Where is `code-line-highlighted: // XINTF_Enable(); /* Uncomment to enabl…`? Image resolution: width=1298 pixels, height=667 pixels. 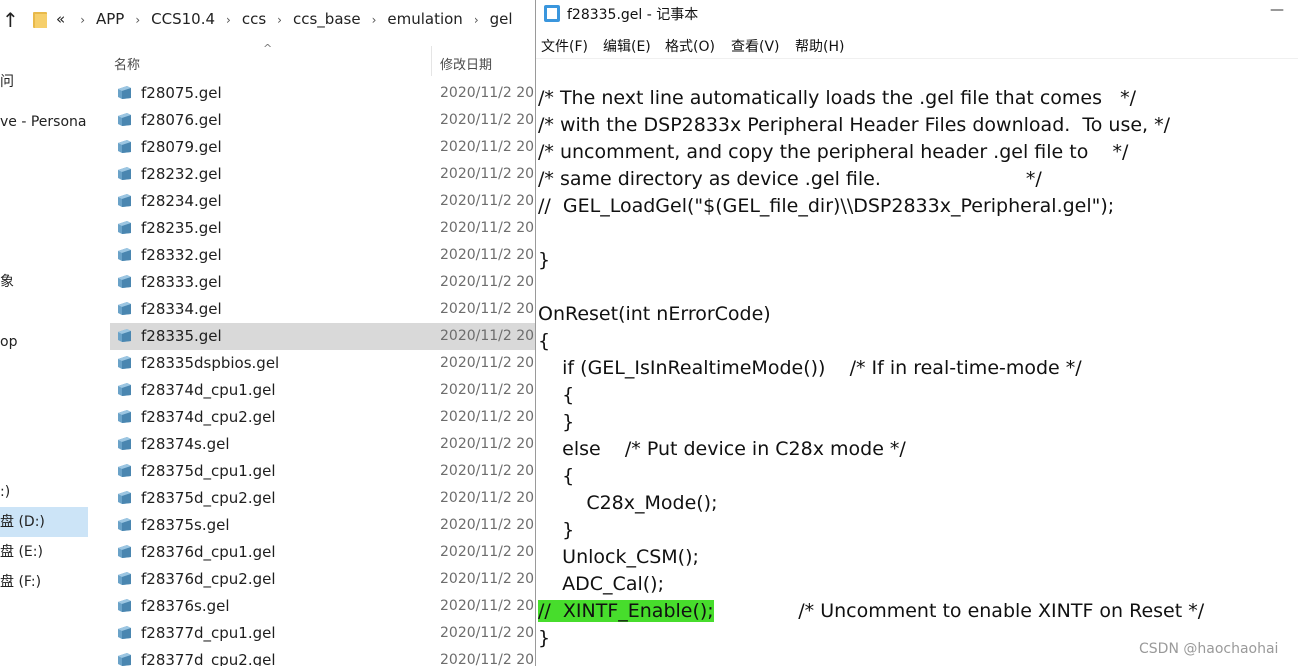
code-line-highlighted: // XINTF_Enable(); /* Uncomment to enabl… is located at coordinates (871, 611).